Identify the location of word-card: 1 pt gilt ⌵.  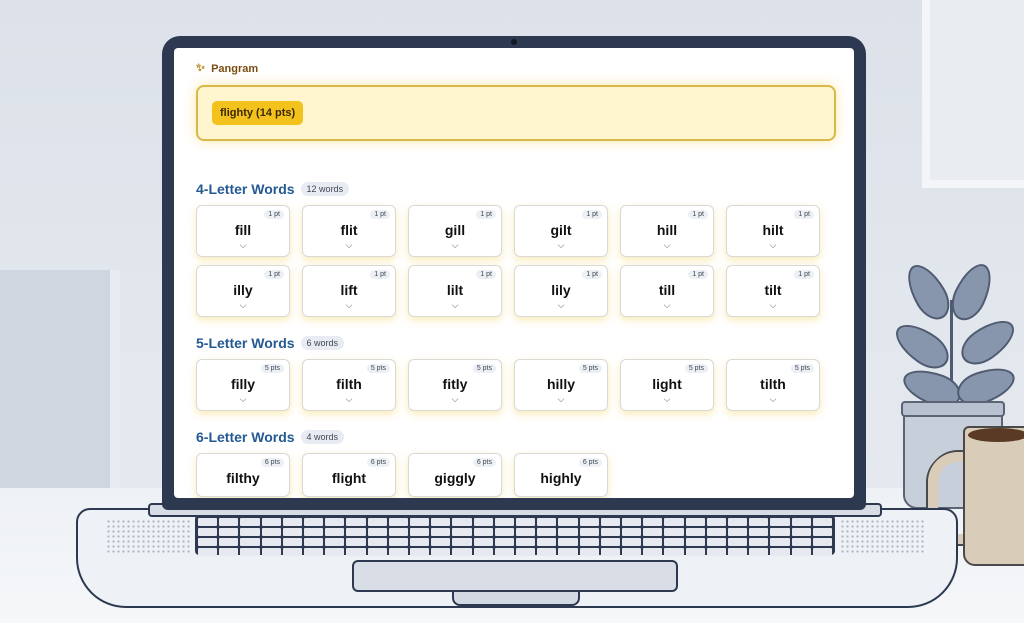
(561, 231).